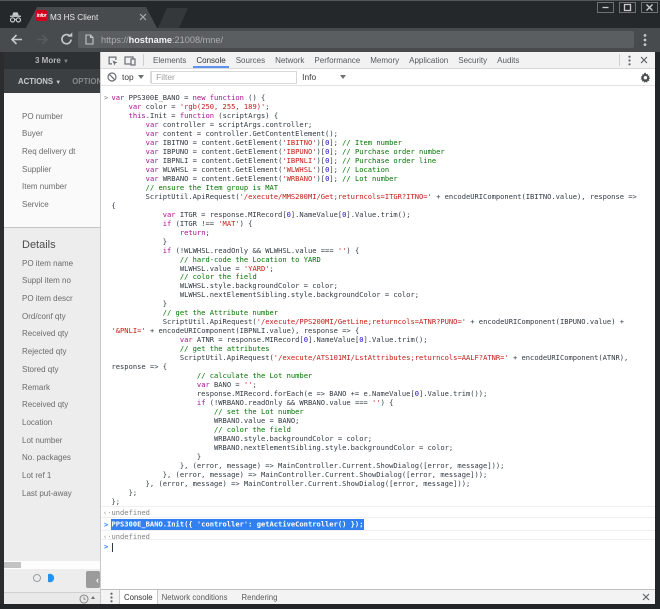 The height and width of the screenshot is (609, 660). I want to click on url-text: https://hostname:21008/mne/, so click(162, 40).